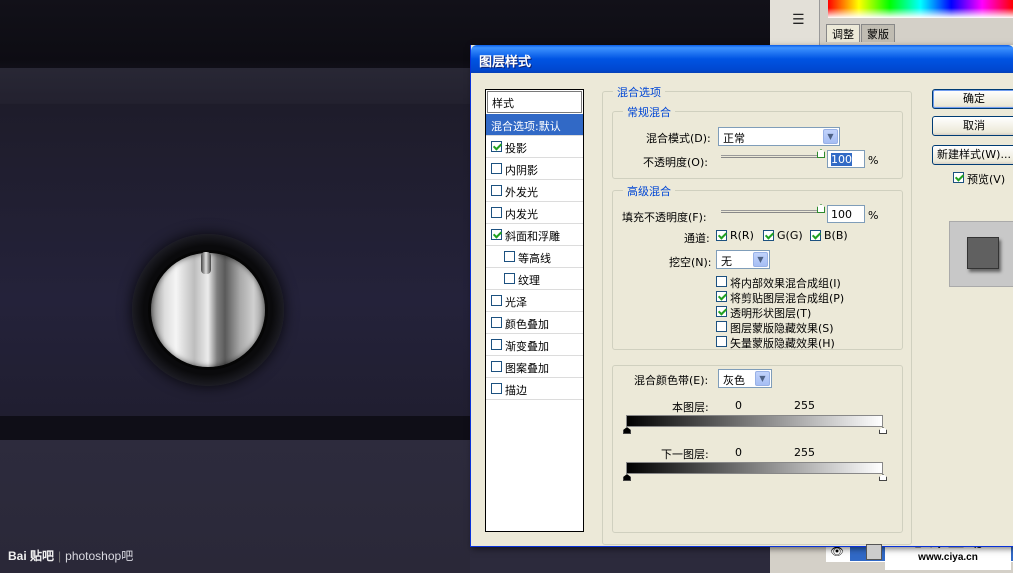 The width and height of the screenshot is (1013, 573). I want to click on this-layer-white-stop, so click(883, 430).